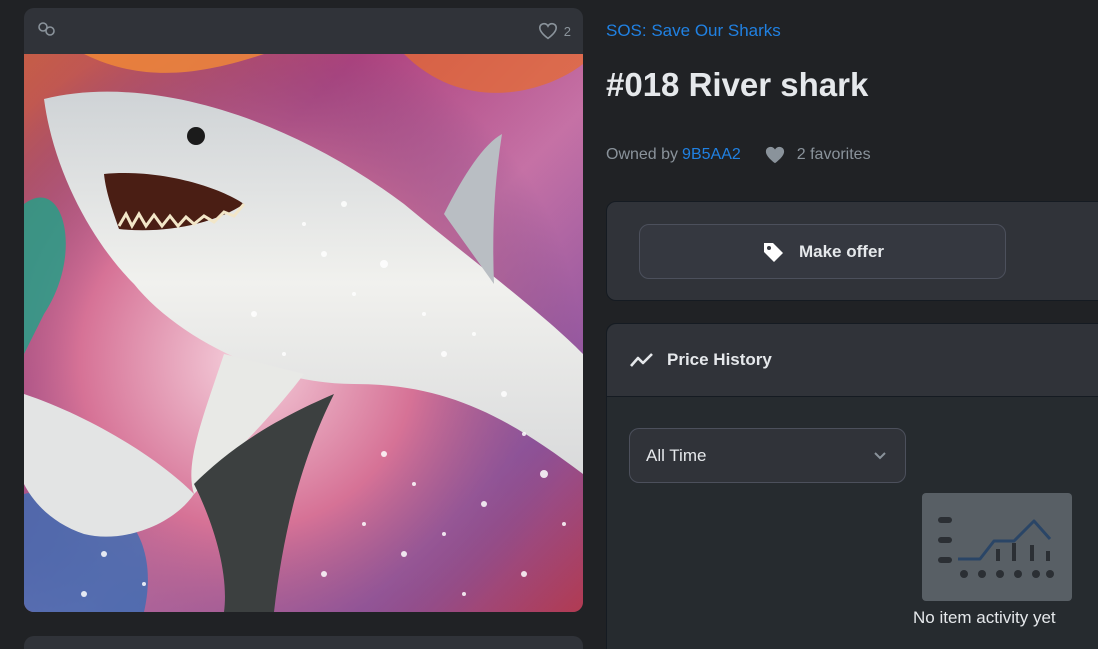  What do you see at coordinates (984, 617) in the screenshot?
I see `empty-state-message: No item activity yet` at bounding box center [984, 617].